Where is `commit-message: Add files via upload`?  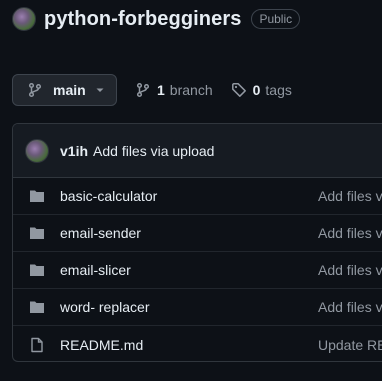 commit-message: Add files via upload is located at coordinates (153, 151).